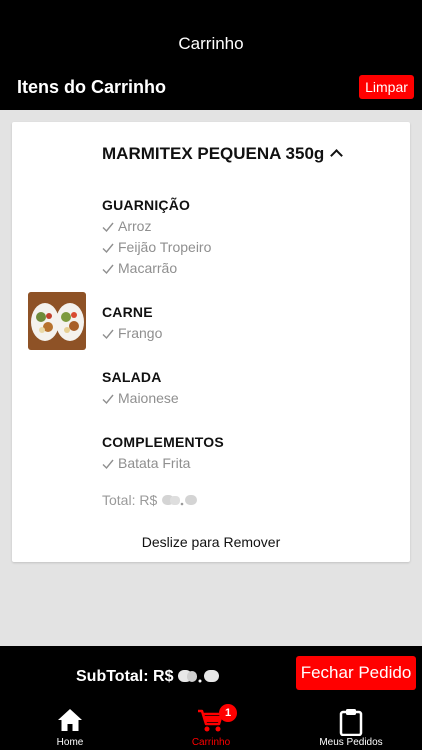 This screenshot has width=422, height=750. Describe the element at coordinates (135, 226) in the screenshot. I see `option-label: Arroz` at that location.